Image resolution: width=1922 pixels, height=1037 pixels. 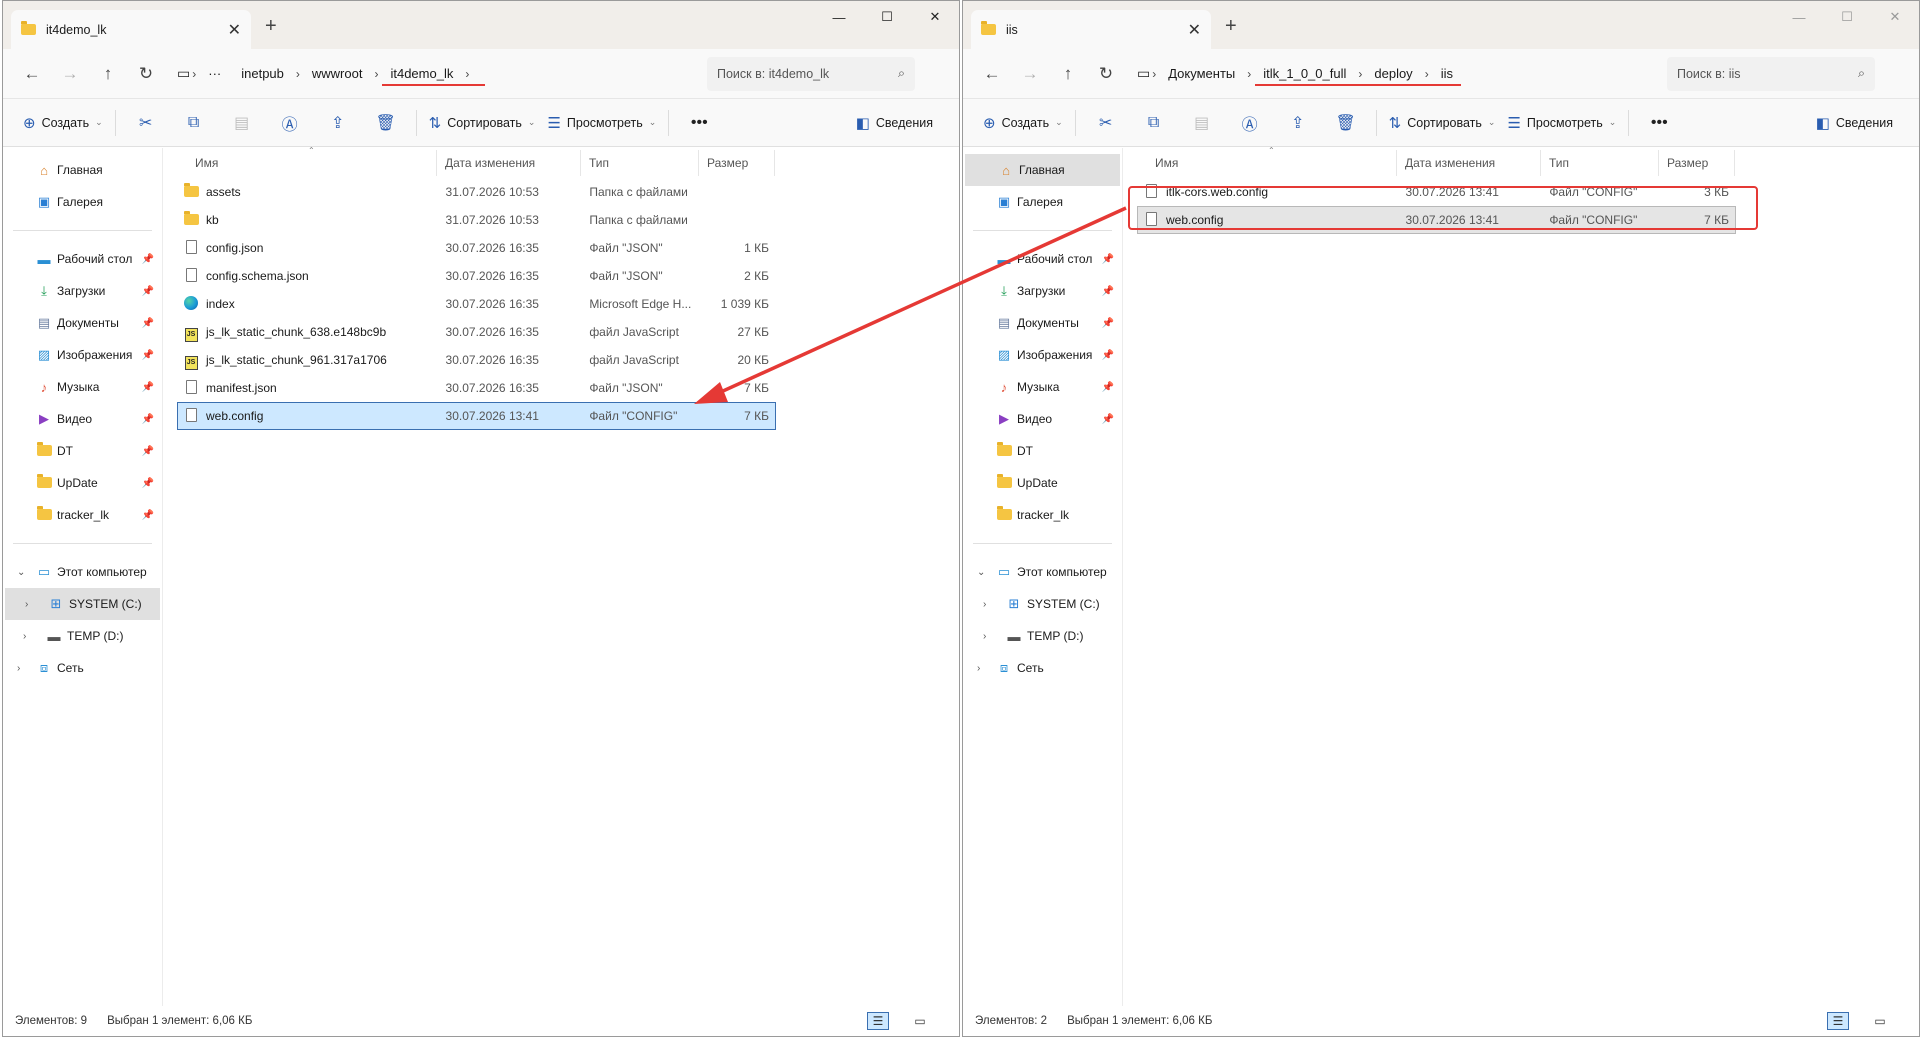 What do you see at coordinates (935, 17) in the screenshot?
I see `close-window-button: ✕` at bounding box center [935, 17].